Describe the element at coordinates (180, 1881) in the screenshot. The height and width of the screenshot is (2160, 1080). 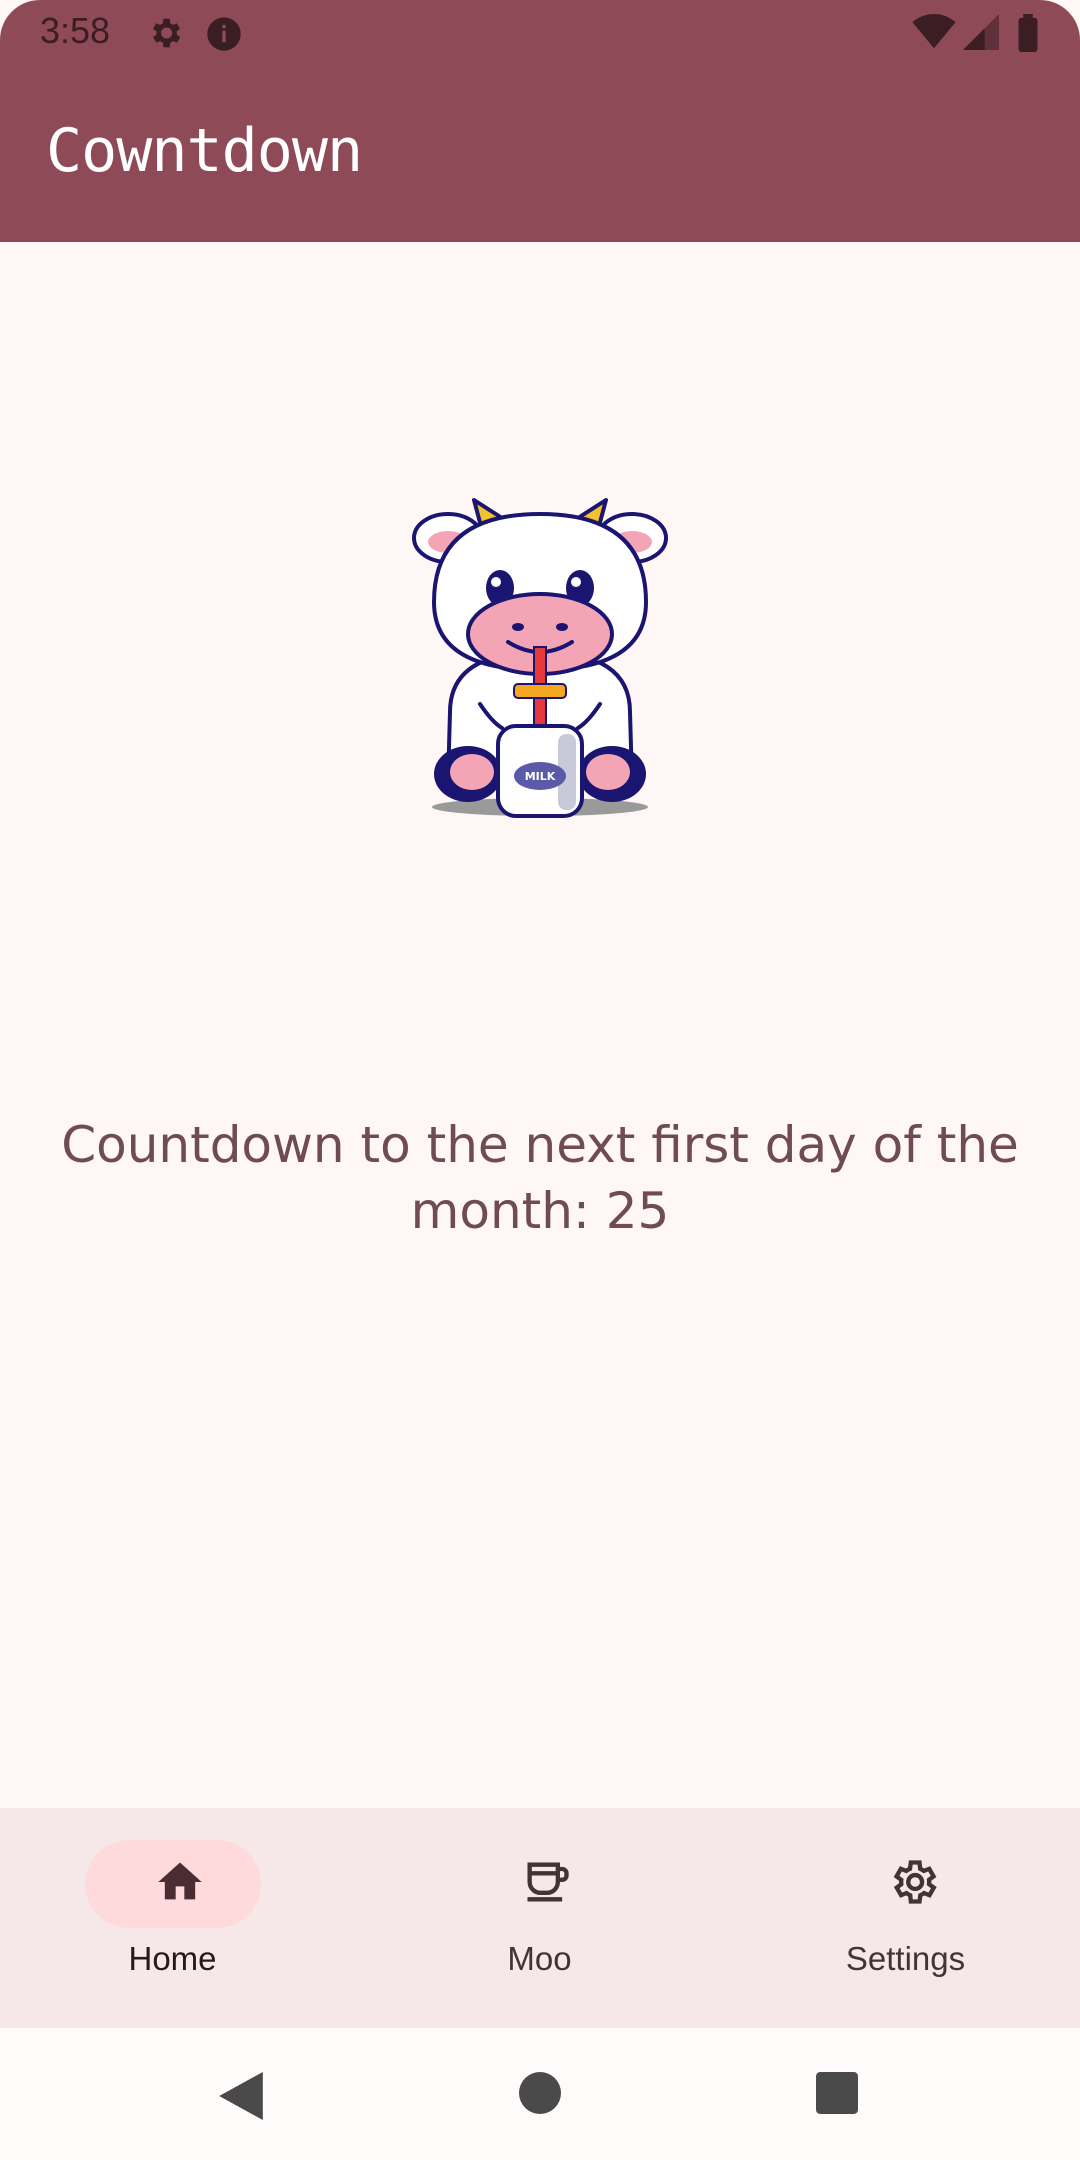
I see `home-icon` at that location.